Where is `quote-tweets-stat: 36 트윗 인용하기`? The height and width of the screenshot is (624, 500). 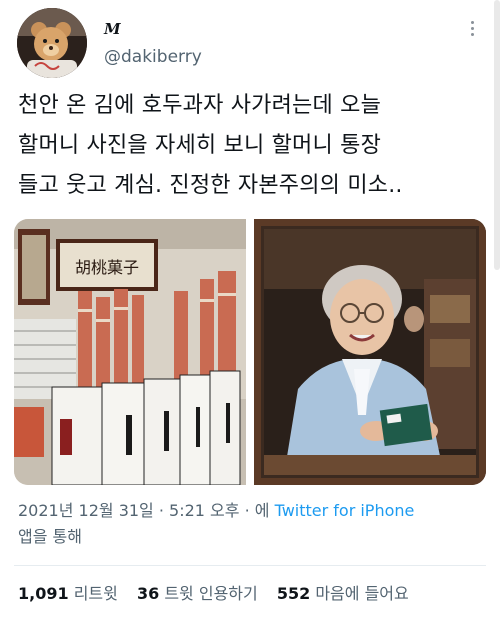
quote-tweets-stat: 36 트윗 인용하기 is located at coordinates (200, 593).